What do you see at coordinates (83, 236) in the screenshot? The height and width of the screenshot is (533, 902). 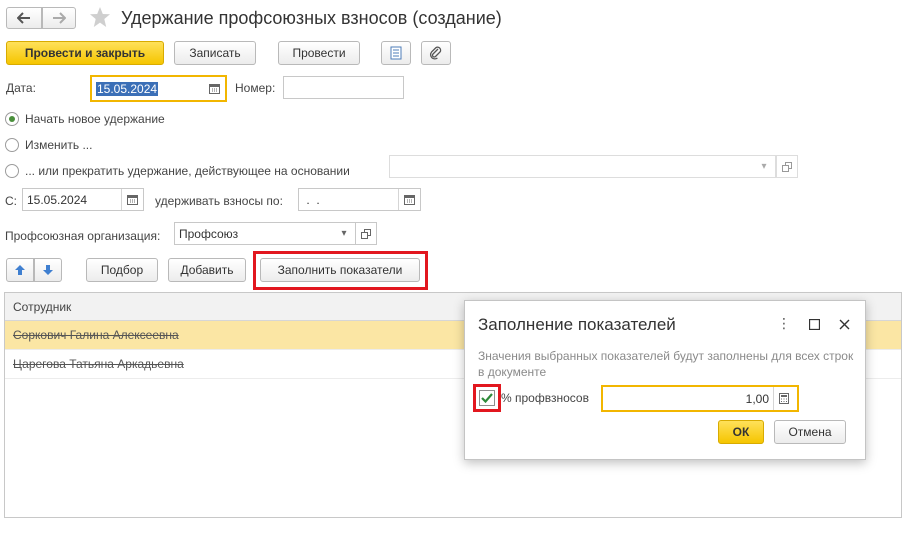 I see `org-label: Профсоюзная организация:` at bounding box center [83, 236].